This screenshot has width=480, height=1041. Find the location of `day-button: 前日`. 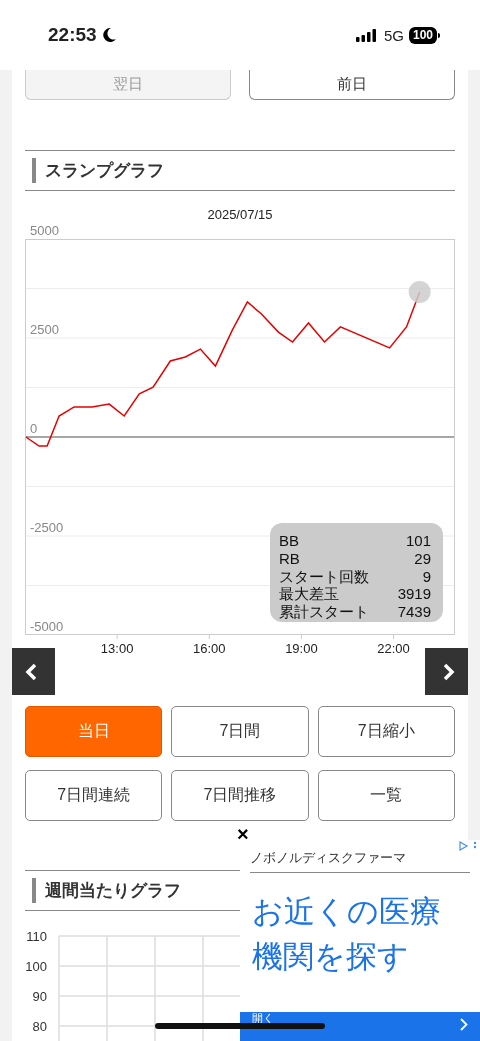

day-button: 前日 is located at coordinates (352, 85).